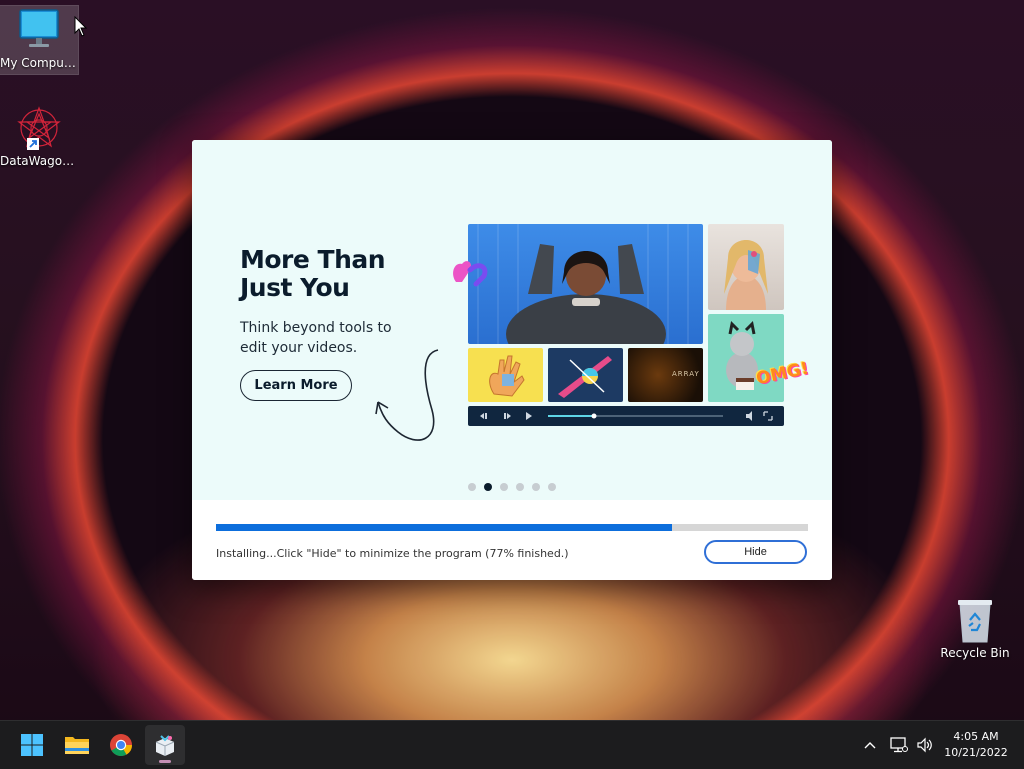 The image size is (1024, 769). I want to click on install-progress-bar, so click(512, 527).